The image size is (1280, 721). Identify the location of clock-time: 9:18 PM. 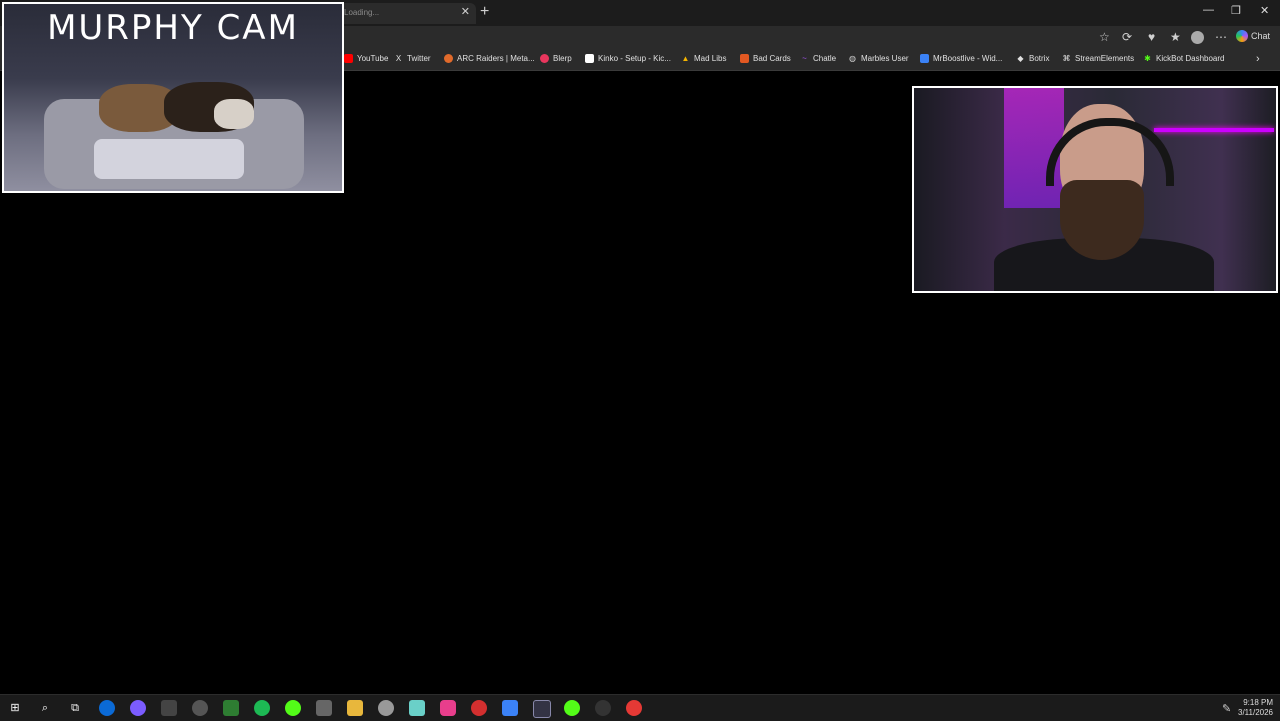
(1258, 702).